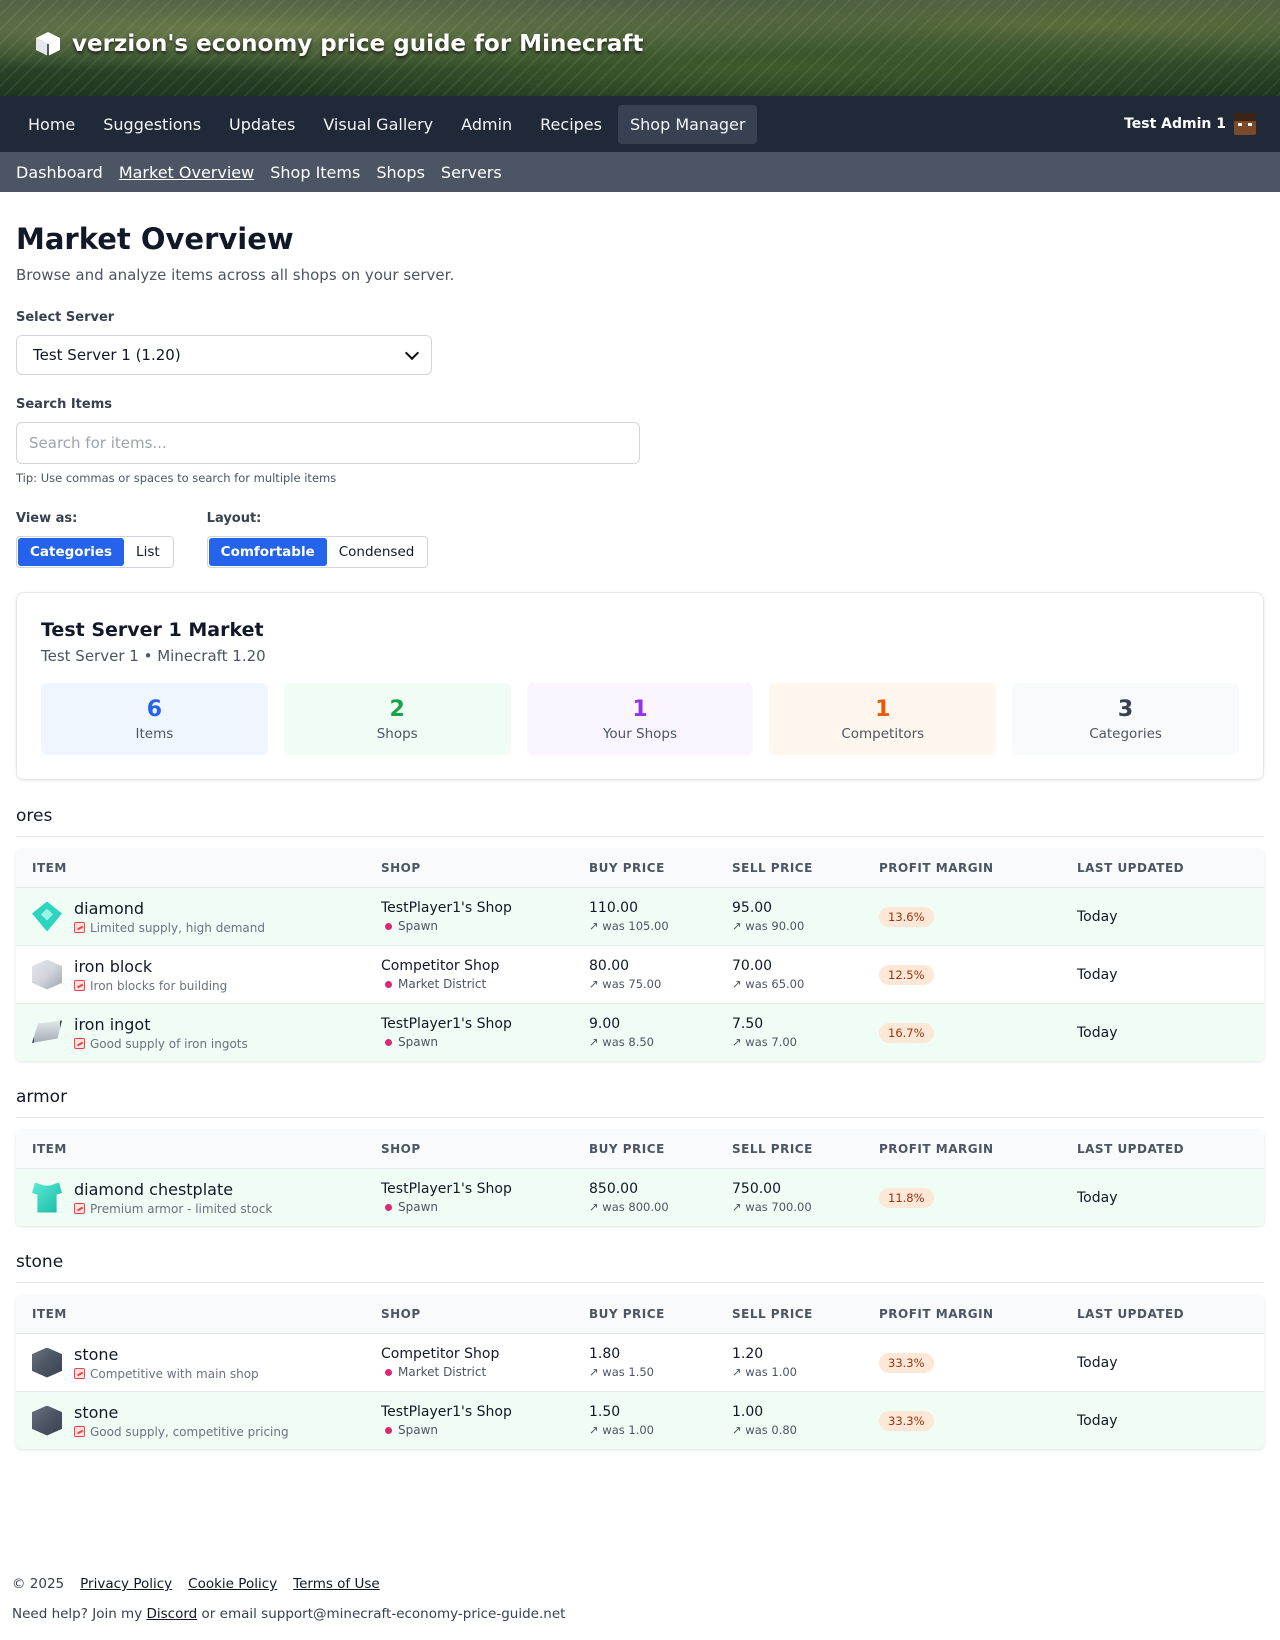 The width and height of the screenshot is (1280, 1640). What do you see at coordinates (400, 172) in the screenshot?
I see `subnav-item-shops: Shops` at bounding box center [400, 172].